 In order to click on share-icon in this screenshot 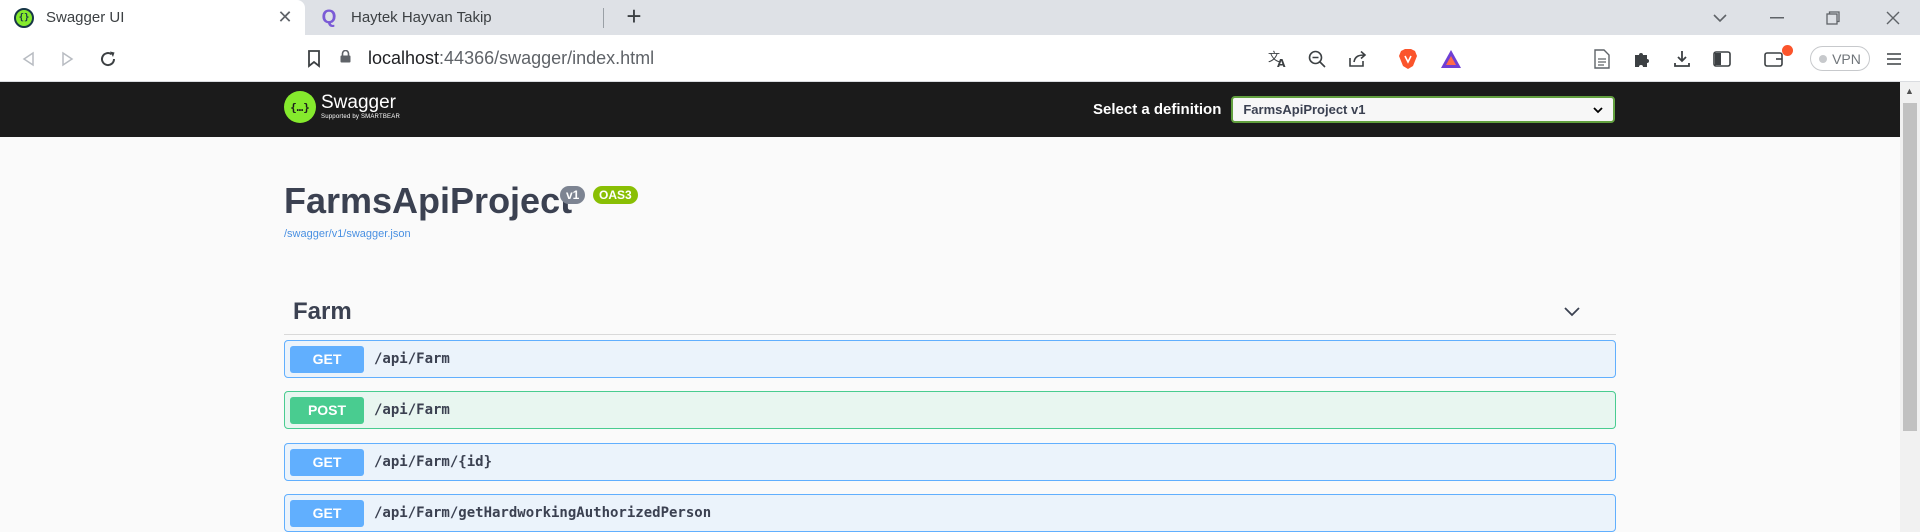, I will do `click(1358, 59)`.